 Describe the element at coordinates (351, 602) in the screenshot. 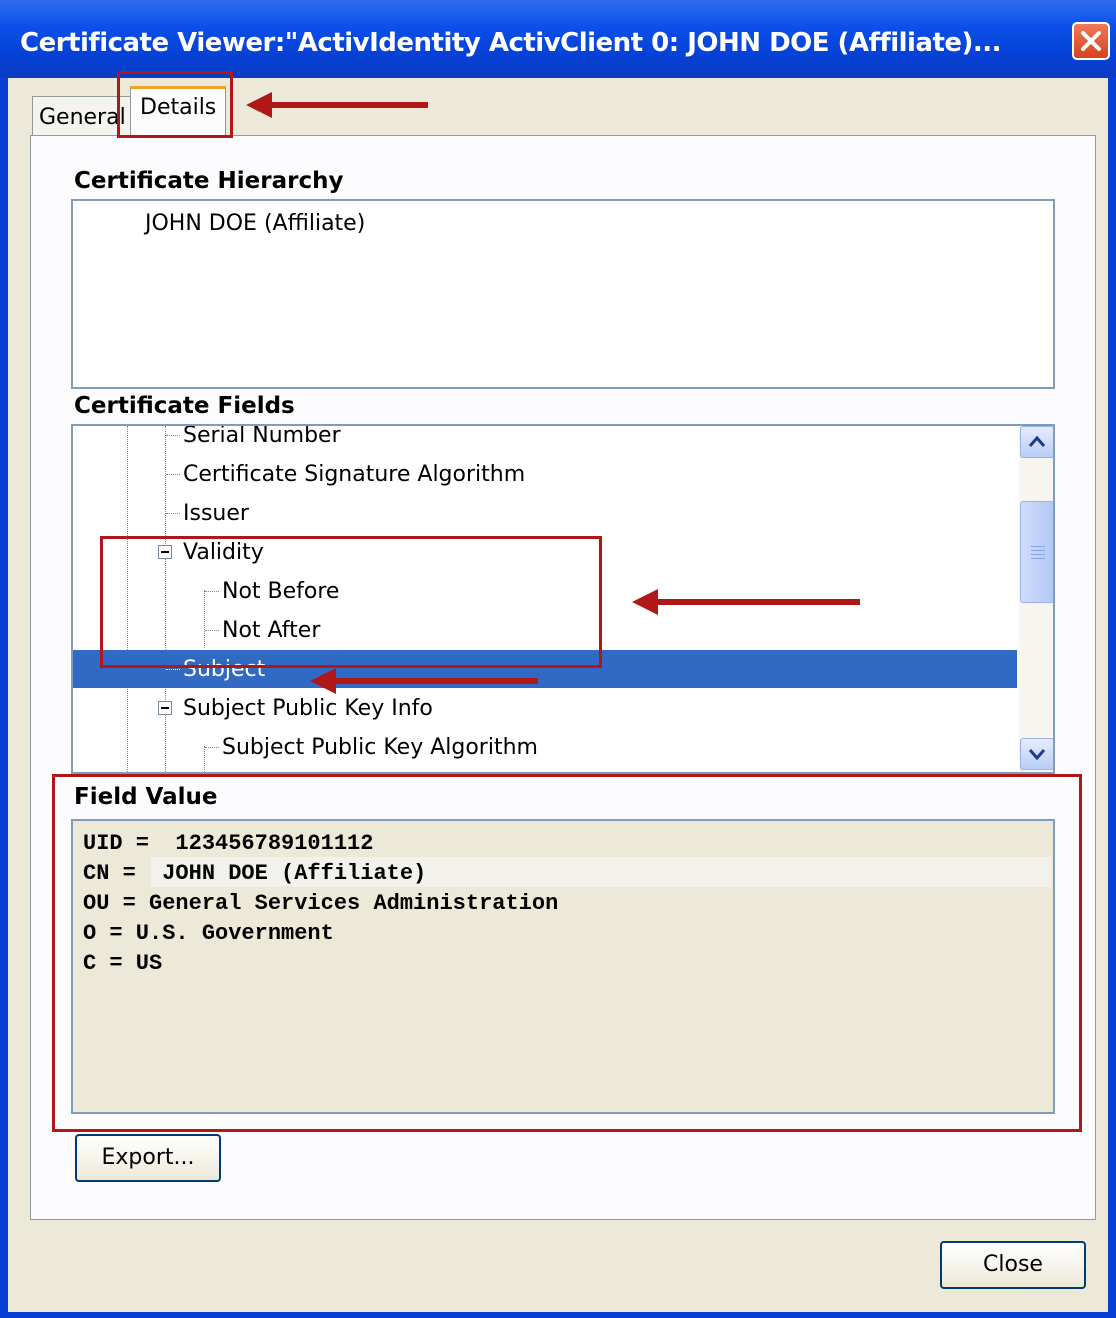

I see `annotation-box-validity` at that location.